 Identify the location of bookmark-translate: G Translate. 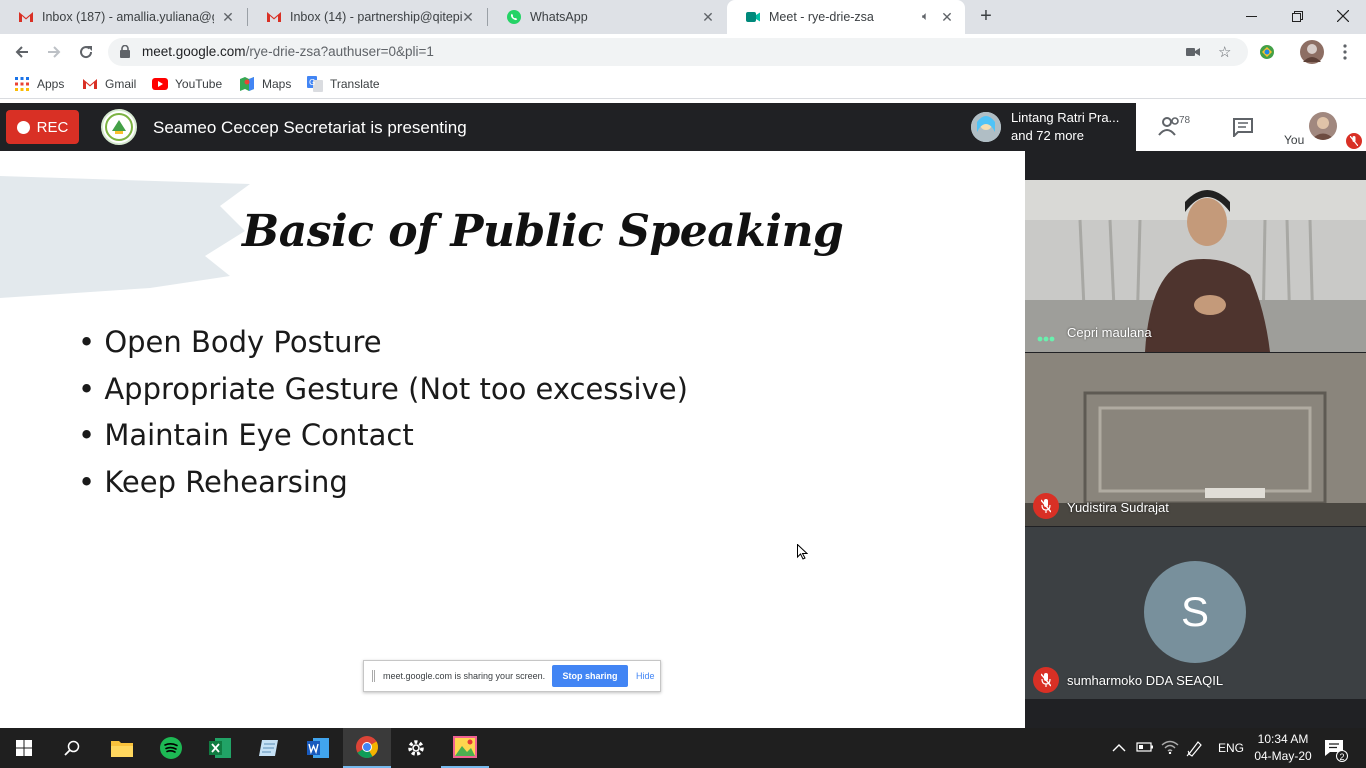
(343, 84).